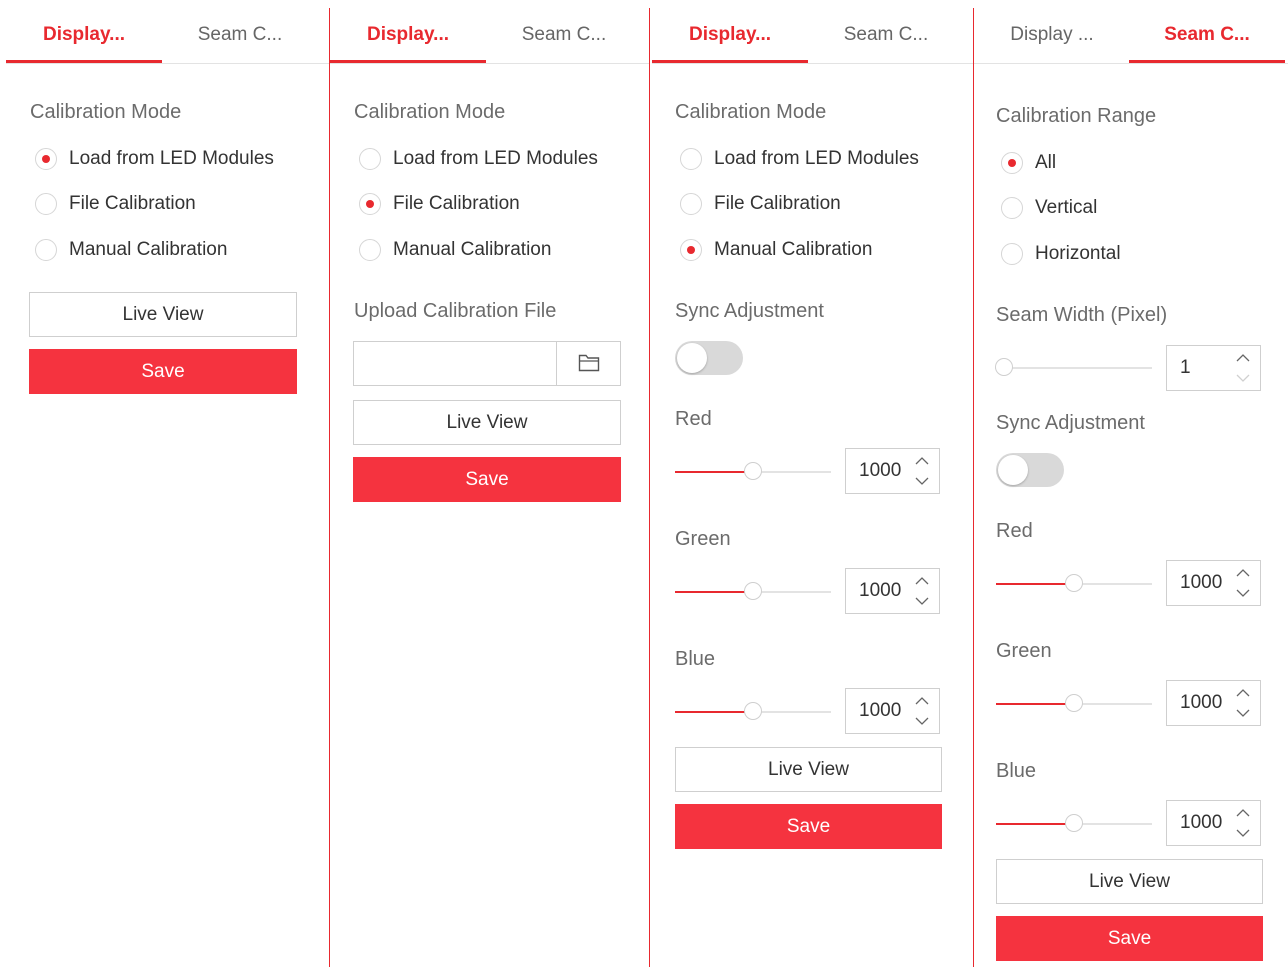 The width and height of the screenshot is (1288, 967). I want to click on input-divider, so click(556, 363).